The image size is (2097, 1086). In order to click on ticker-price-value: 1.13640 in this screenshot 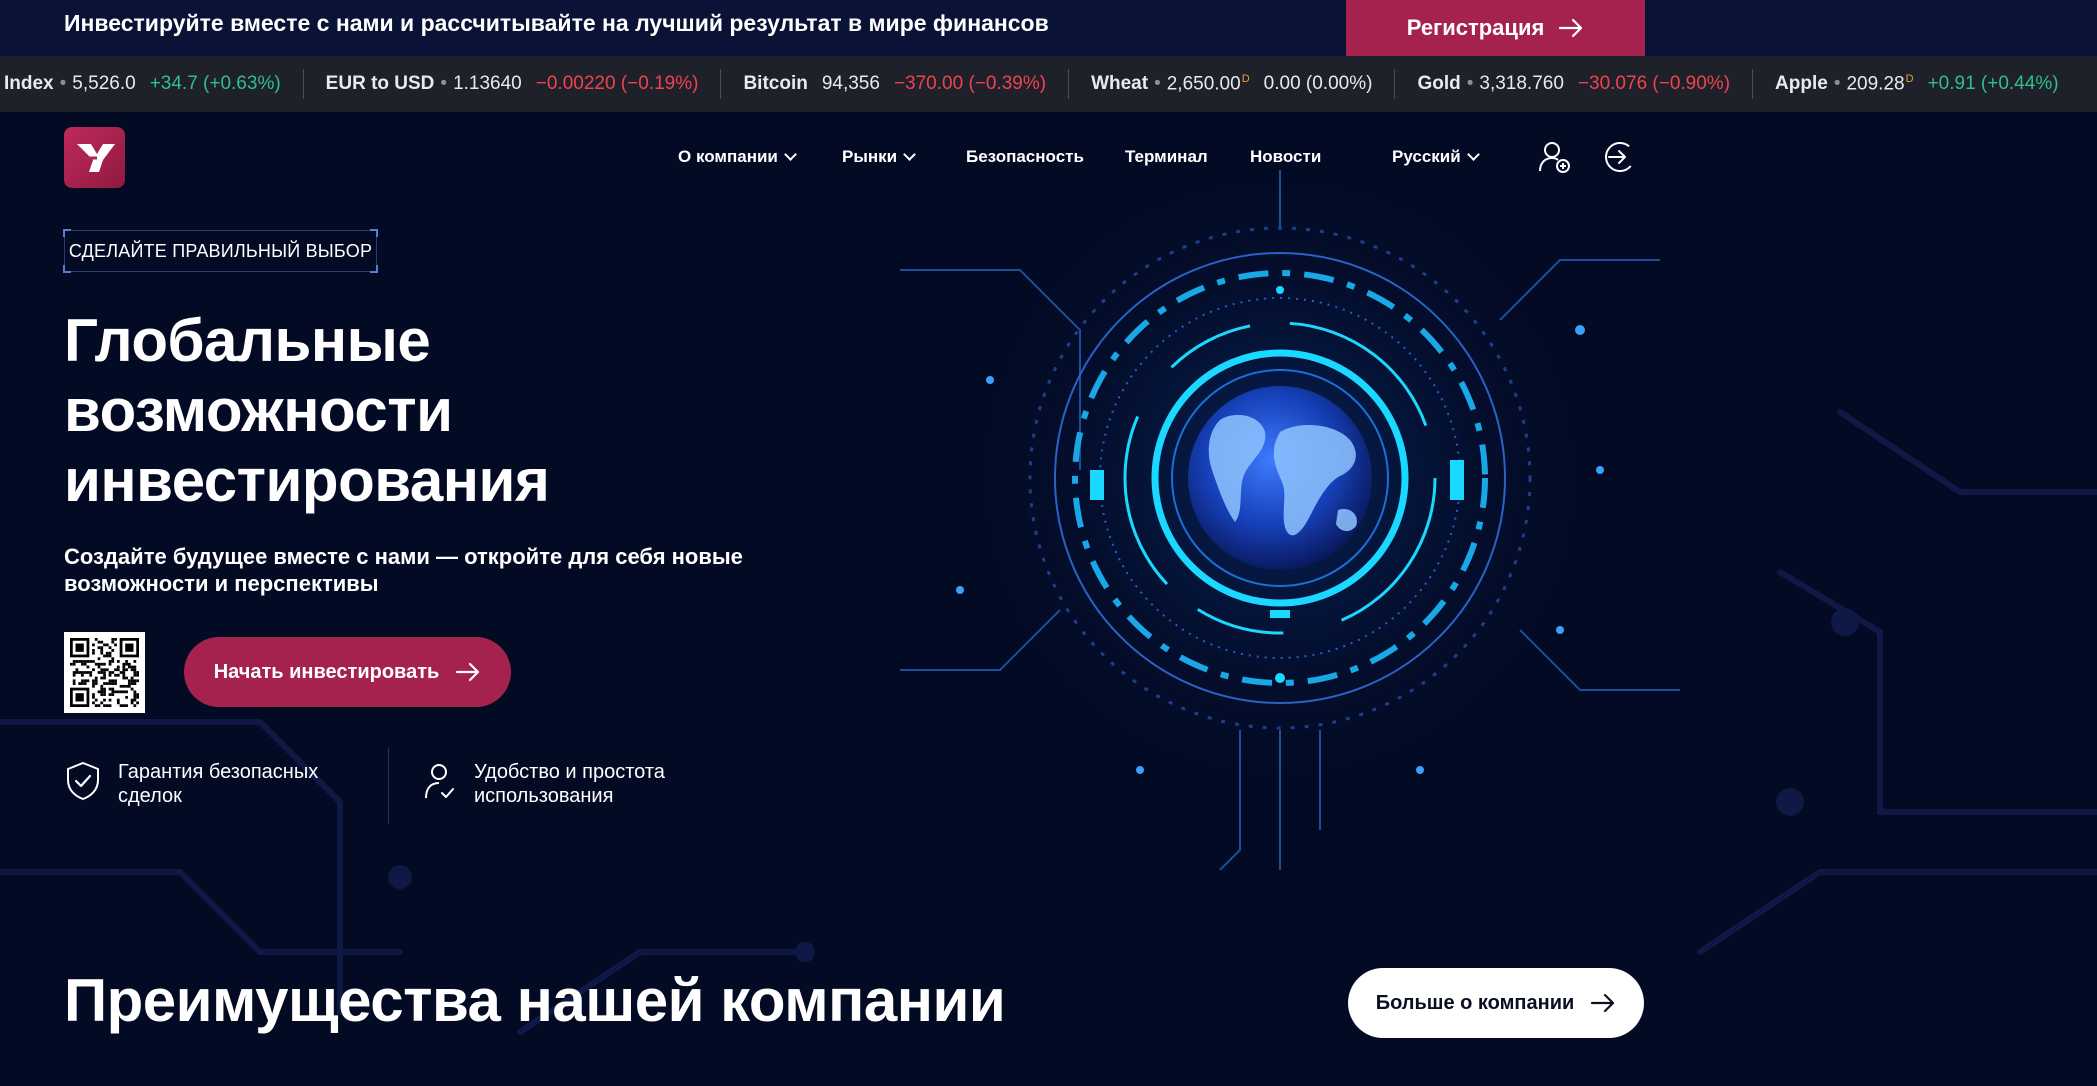, I will do `click(487, 83)`.